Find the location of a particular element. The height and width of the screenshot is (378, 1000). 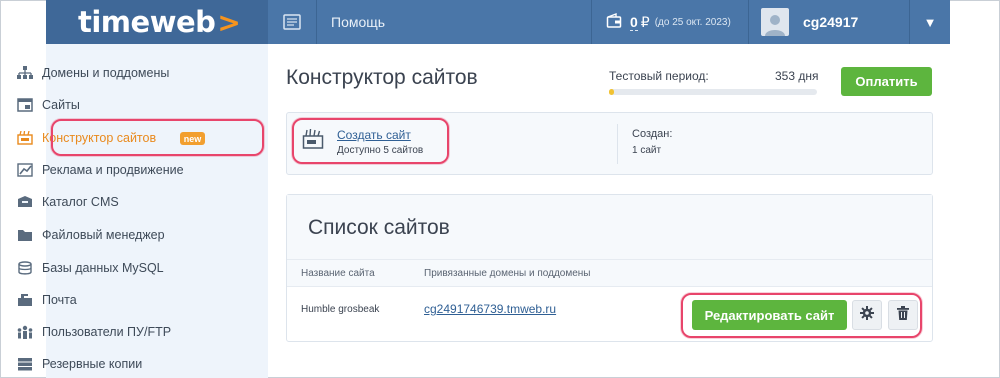

server-icon is located at coordinates (25, 364).